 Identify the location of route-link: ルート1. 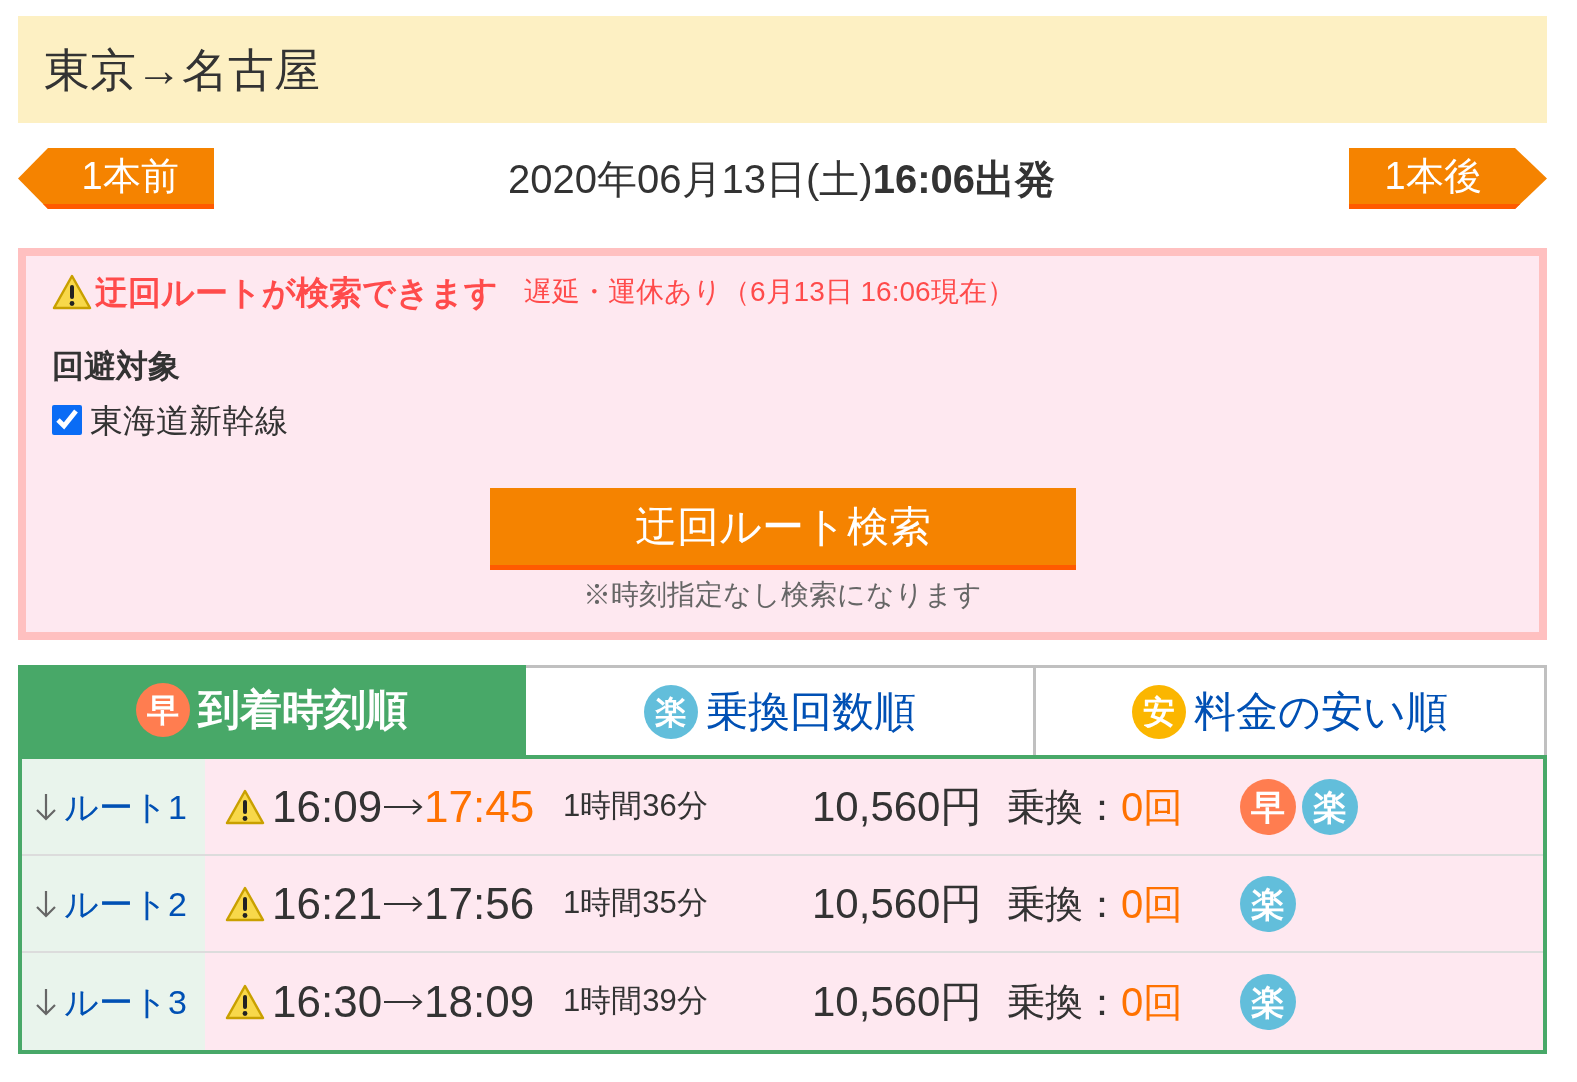
(110, 806).